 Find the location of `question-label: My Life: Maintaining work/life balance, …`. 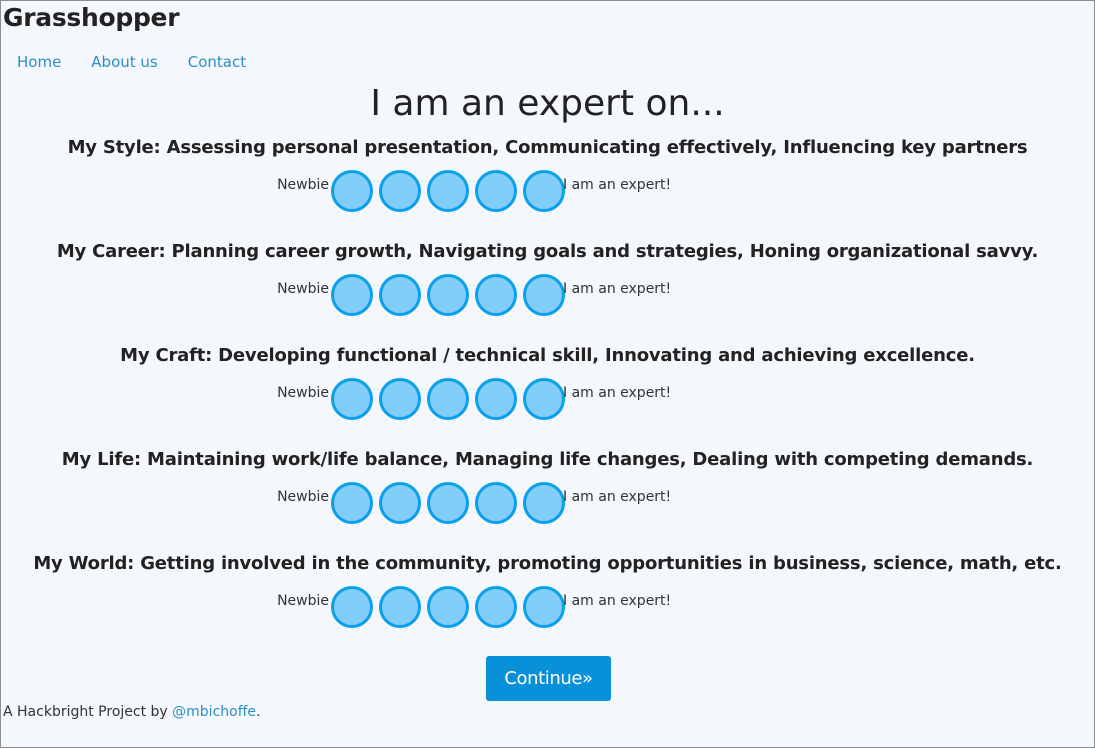

question-label: My Life: Maintaining work/life balance, … is located at coordinates (547, 459).